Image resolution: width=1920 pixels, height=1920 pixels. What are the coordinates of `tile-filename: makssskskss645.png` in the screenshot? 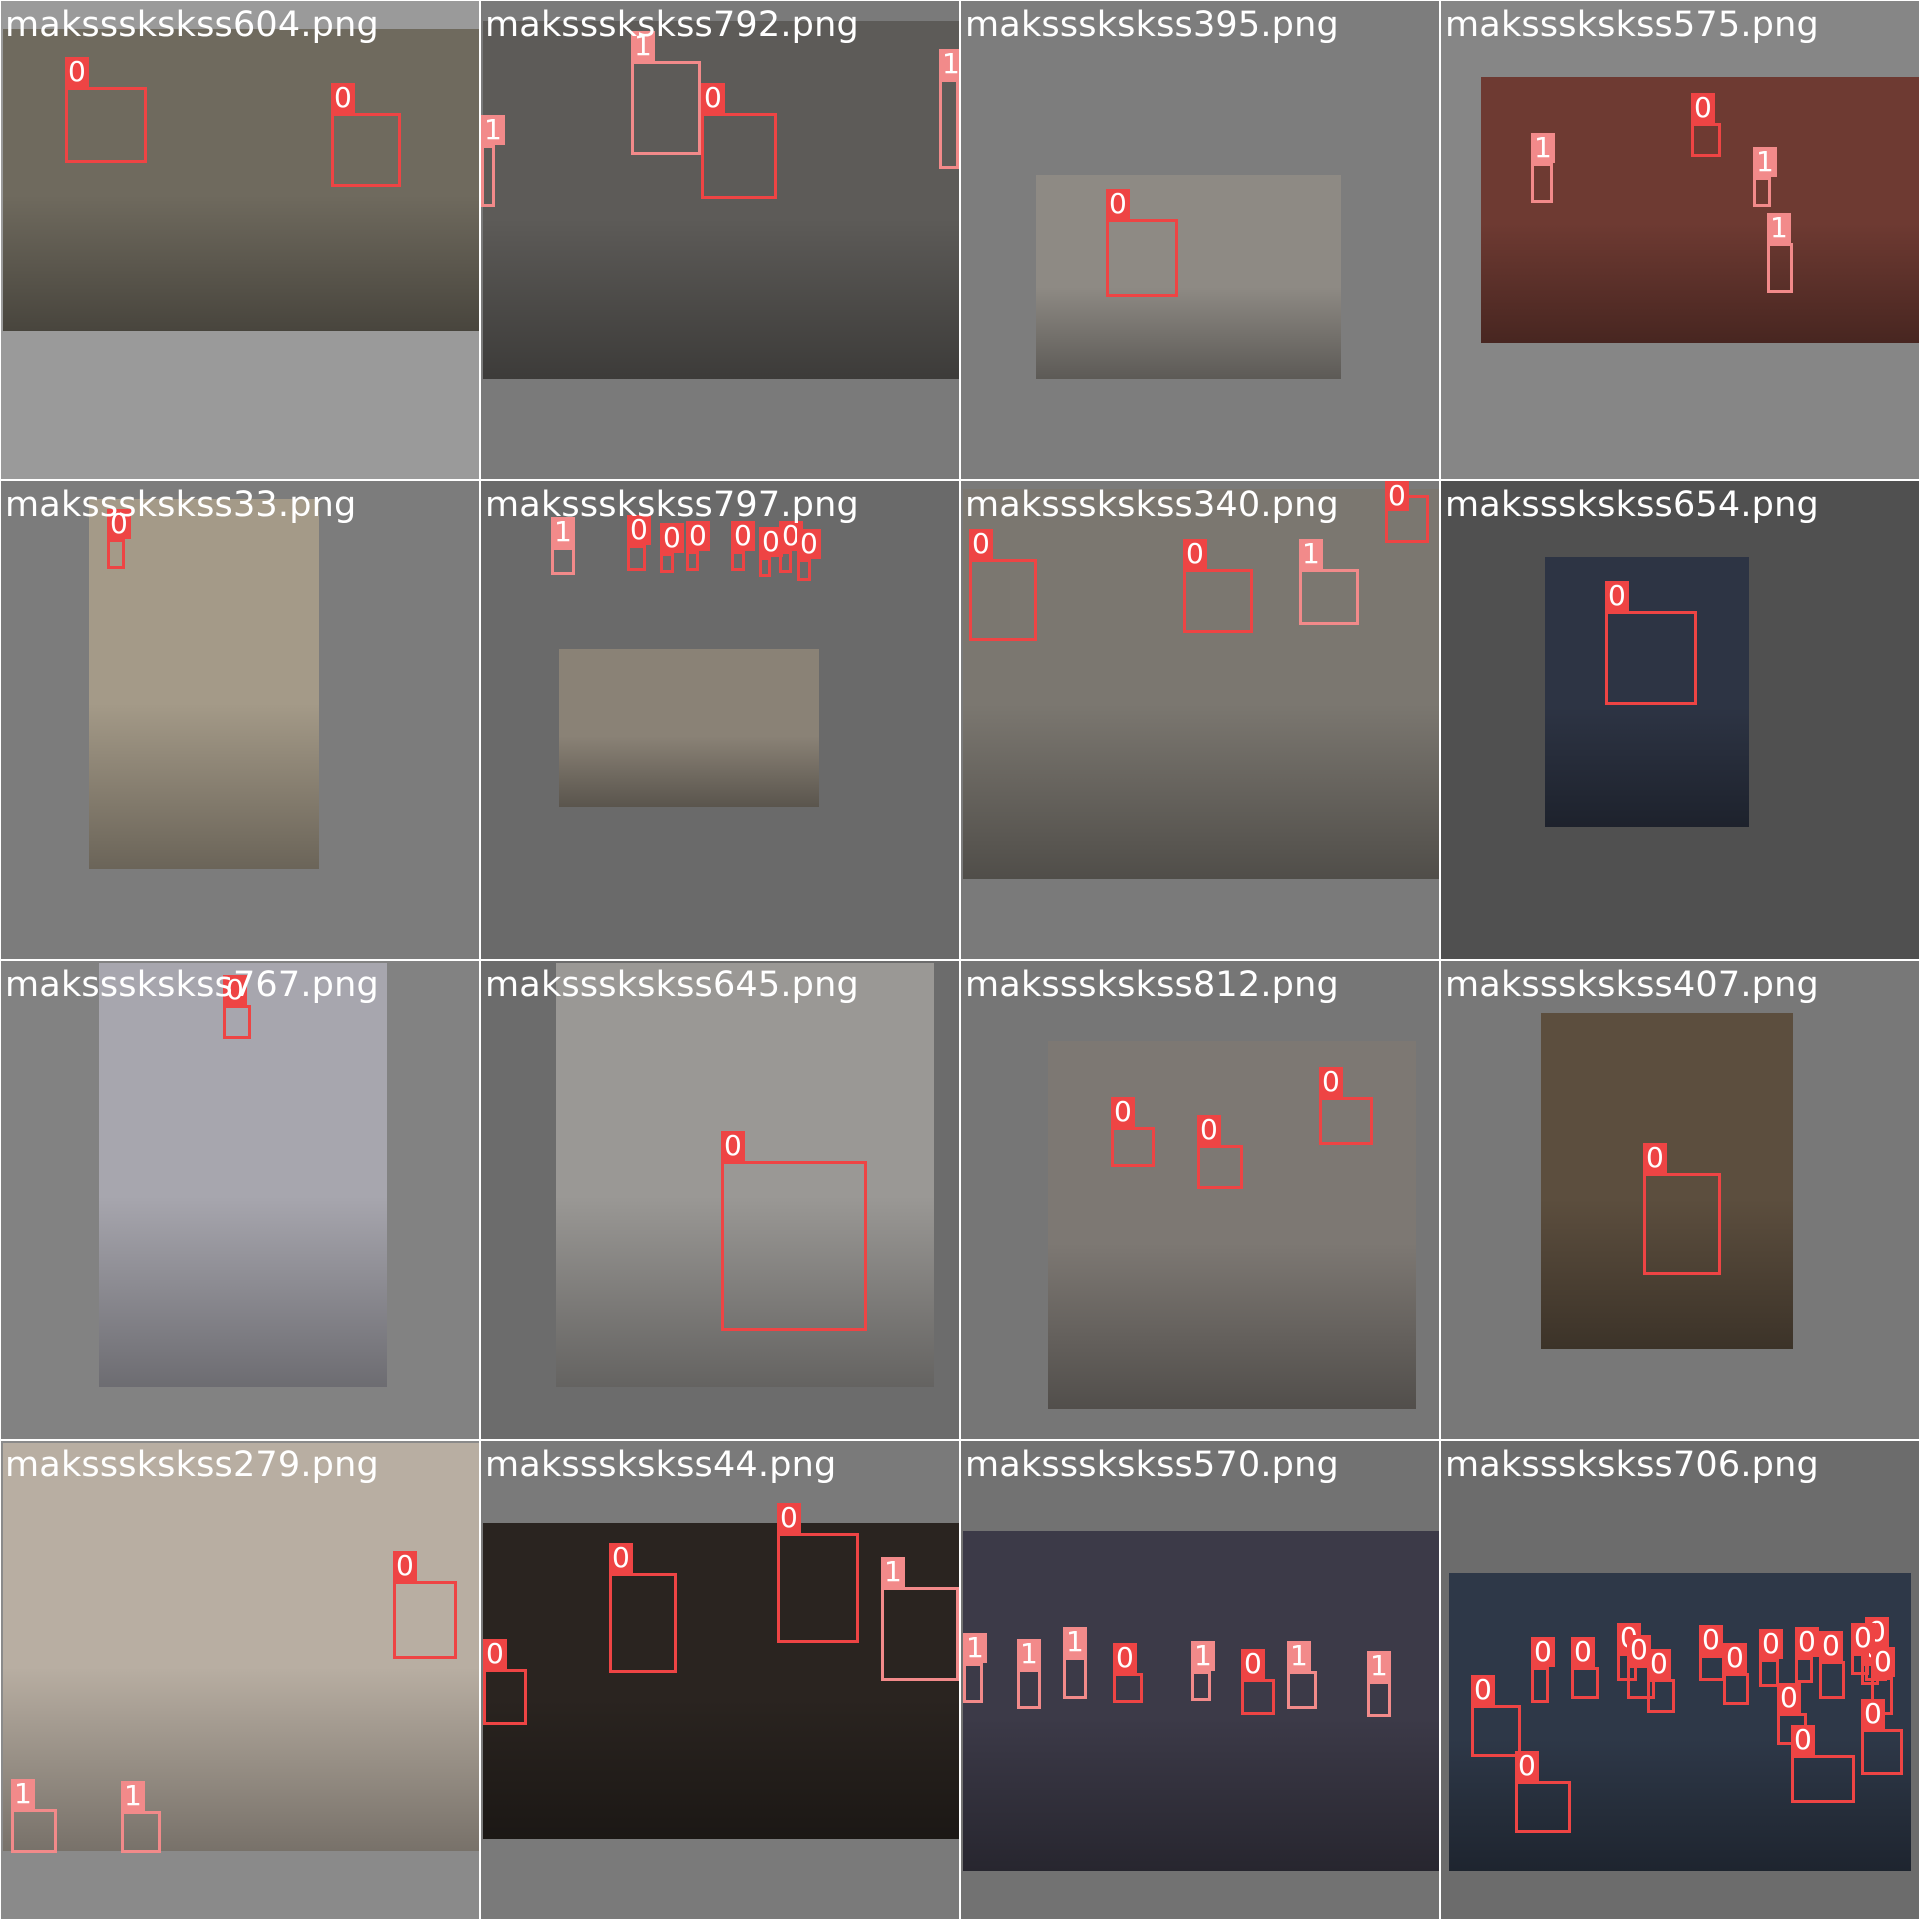 It's located at (672, 985).